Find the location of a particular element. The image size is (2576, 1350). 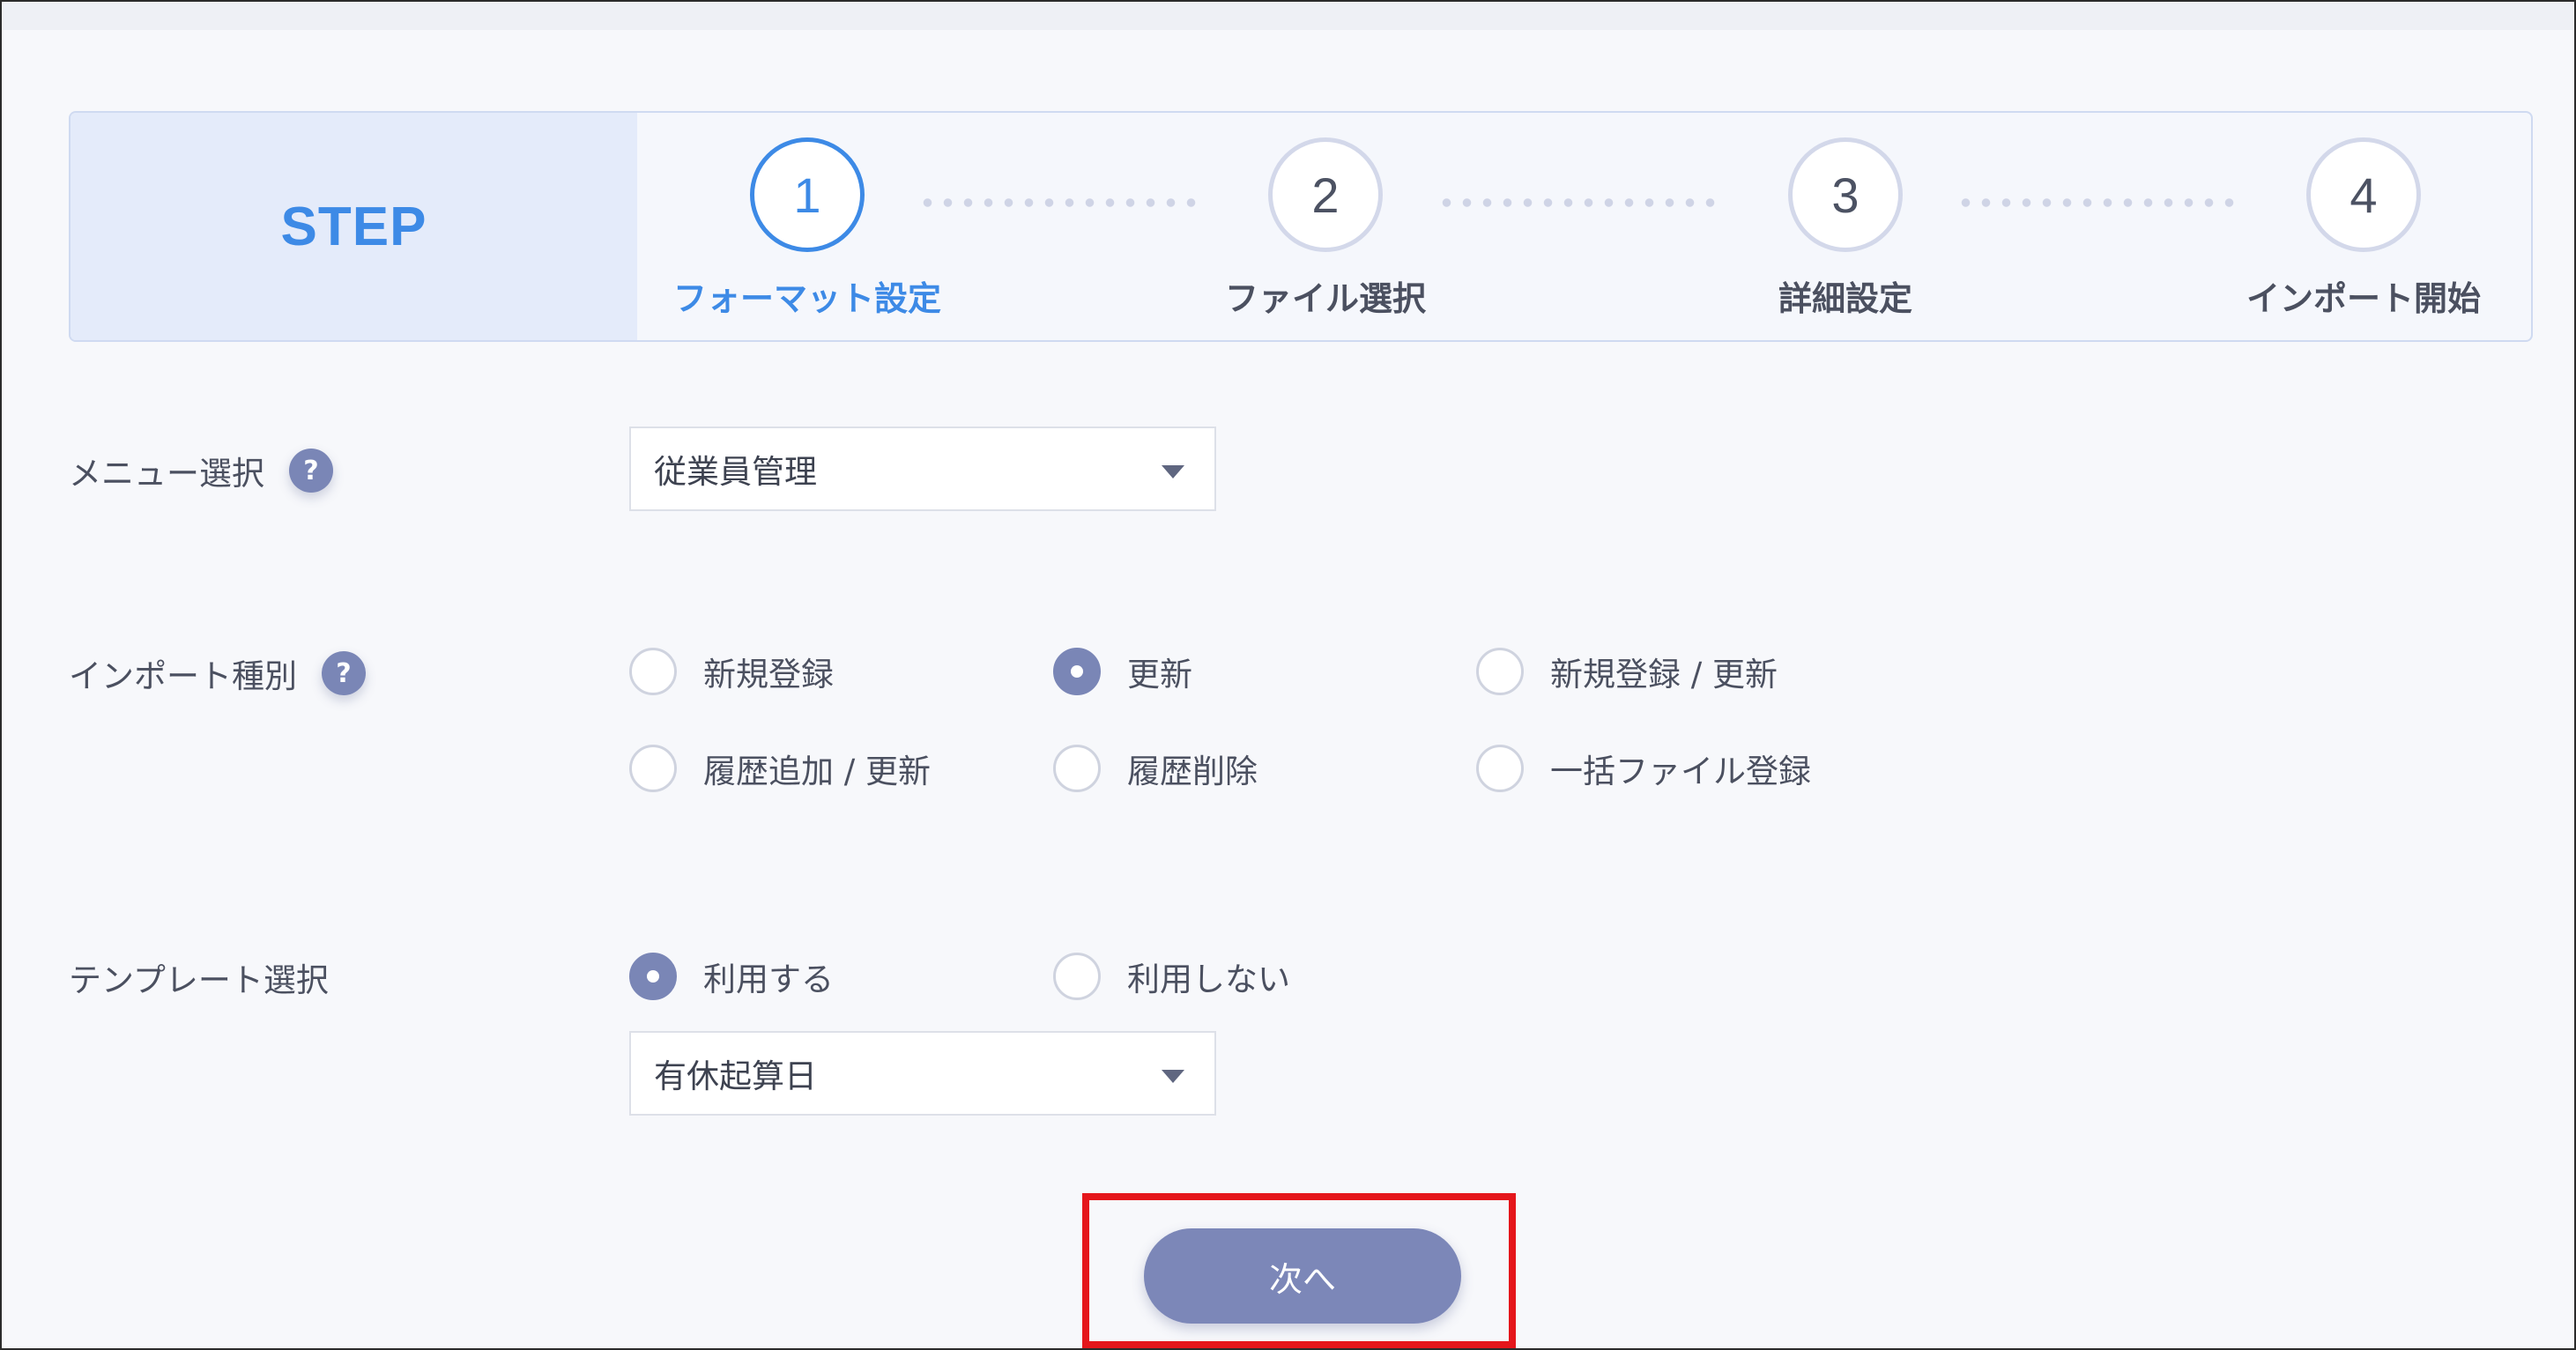

step-title: STEP is located at coordinates (353, 226).